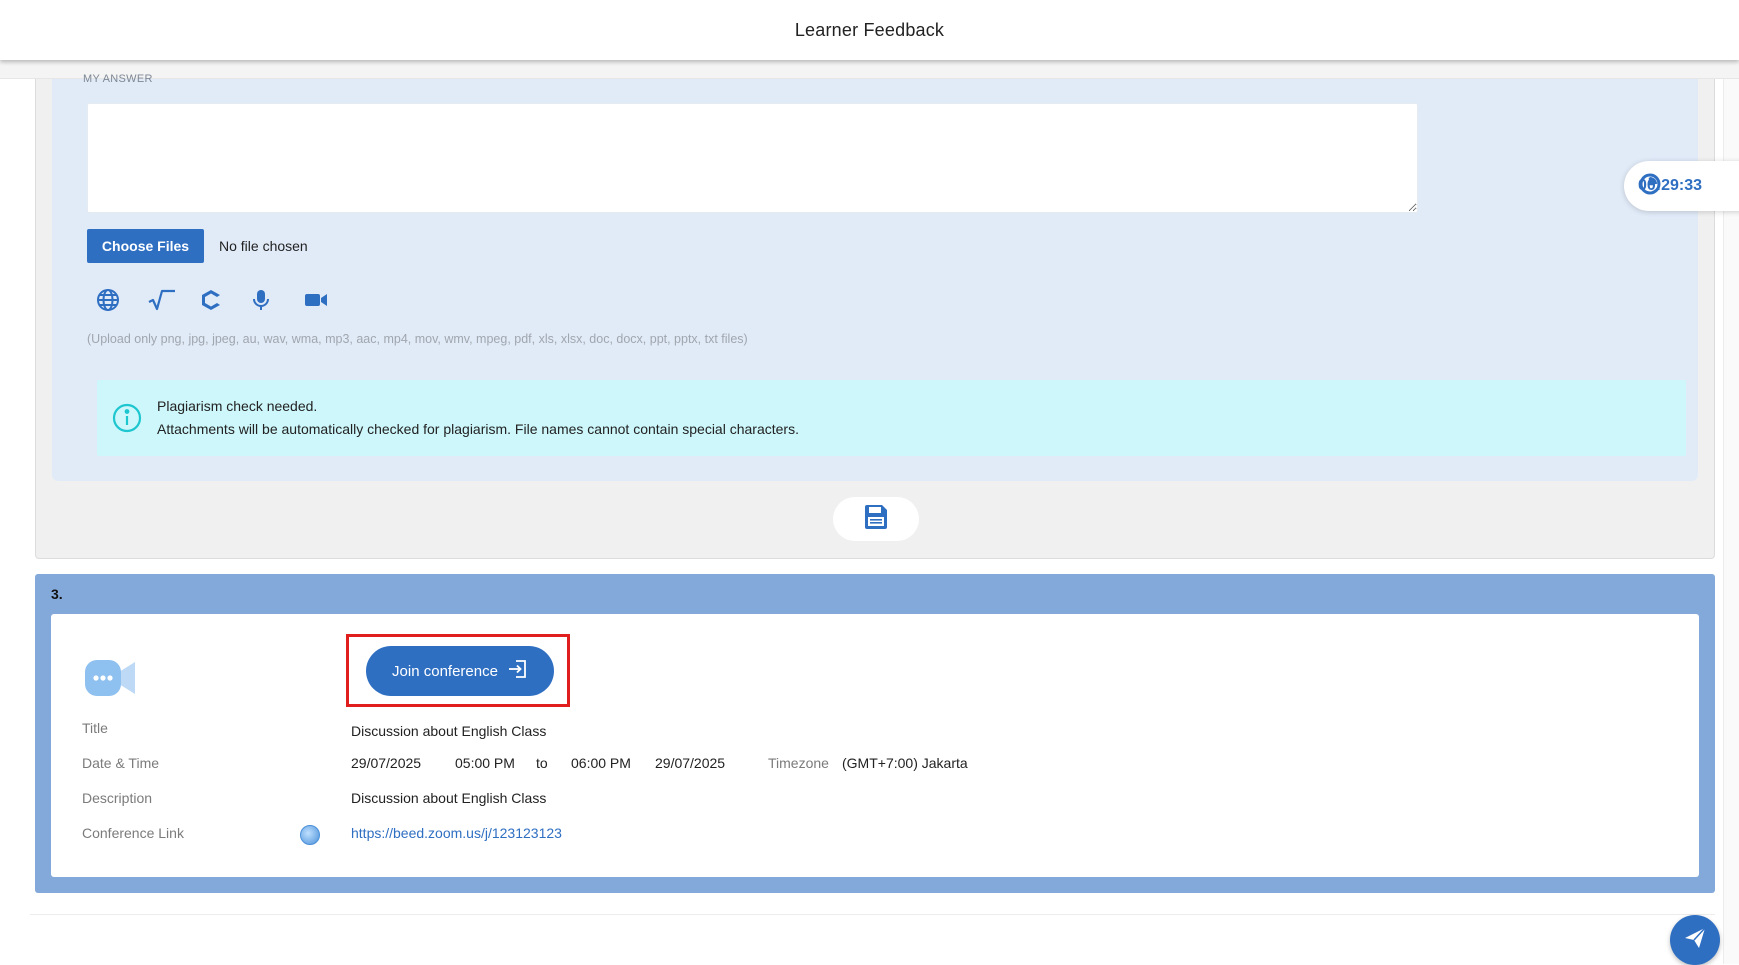  Describe the element at coordinates (263, 246) in the screenshot. I see `no-file-chosen-text: No file chosen` at that location.